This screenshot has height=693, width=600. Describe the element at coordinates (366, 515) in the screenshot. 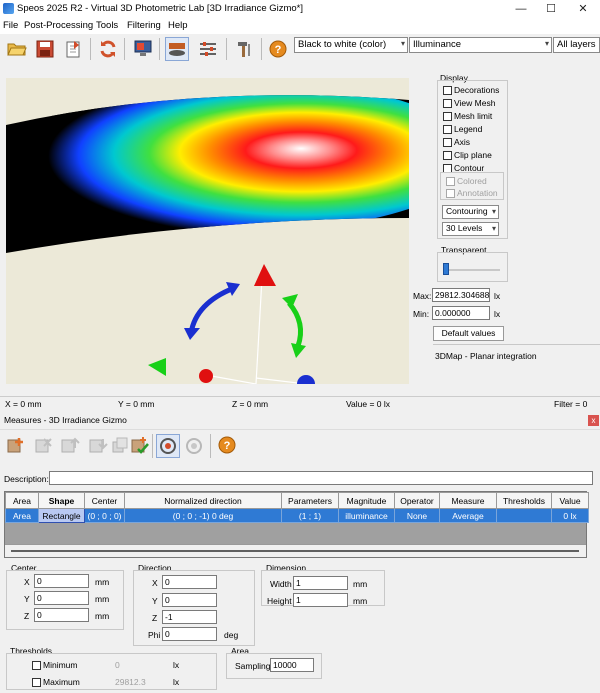

I see `table-cell: illuminance` at that location.